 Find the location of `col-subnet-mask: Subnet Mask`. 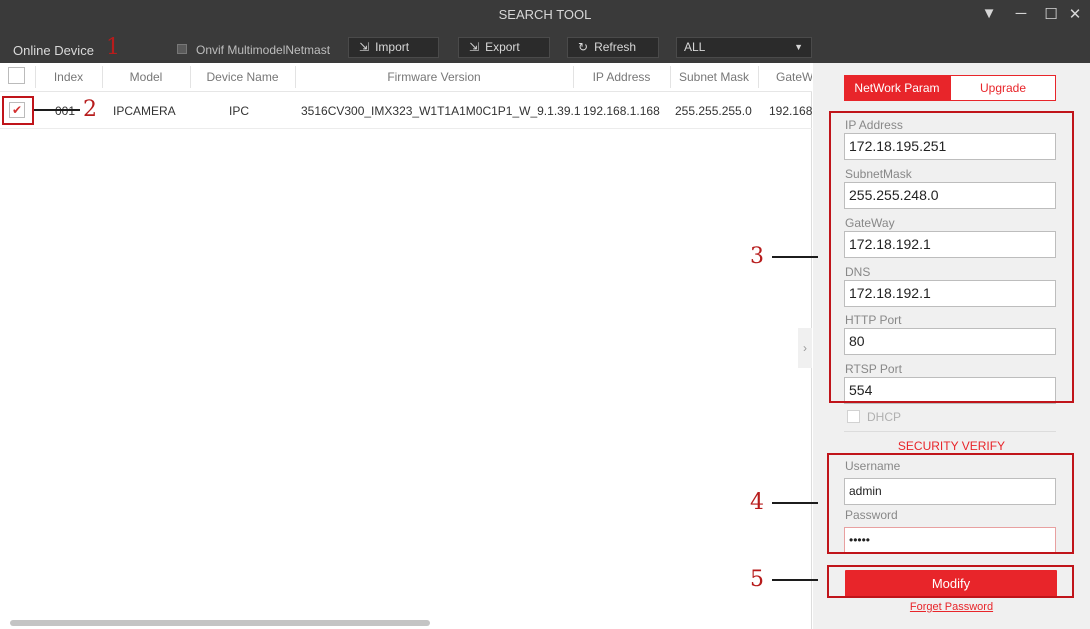

col-subnet-mask: Subnet Mask is located at coordinates (714, 77).